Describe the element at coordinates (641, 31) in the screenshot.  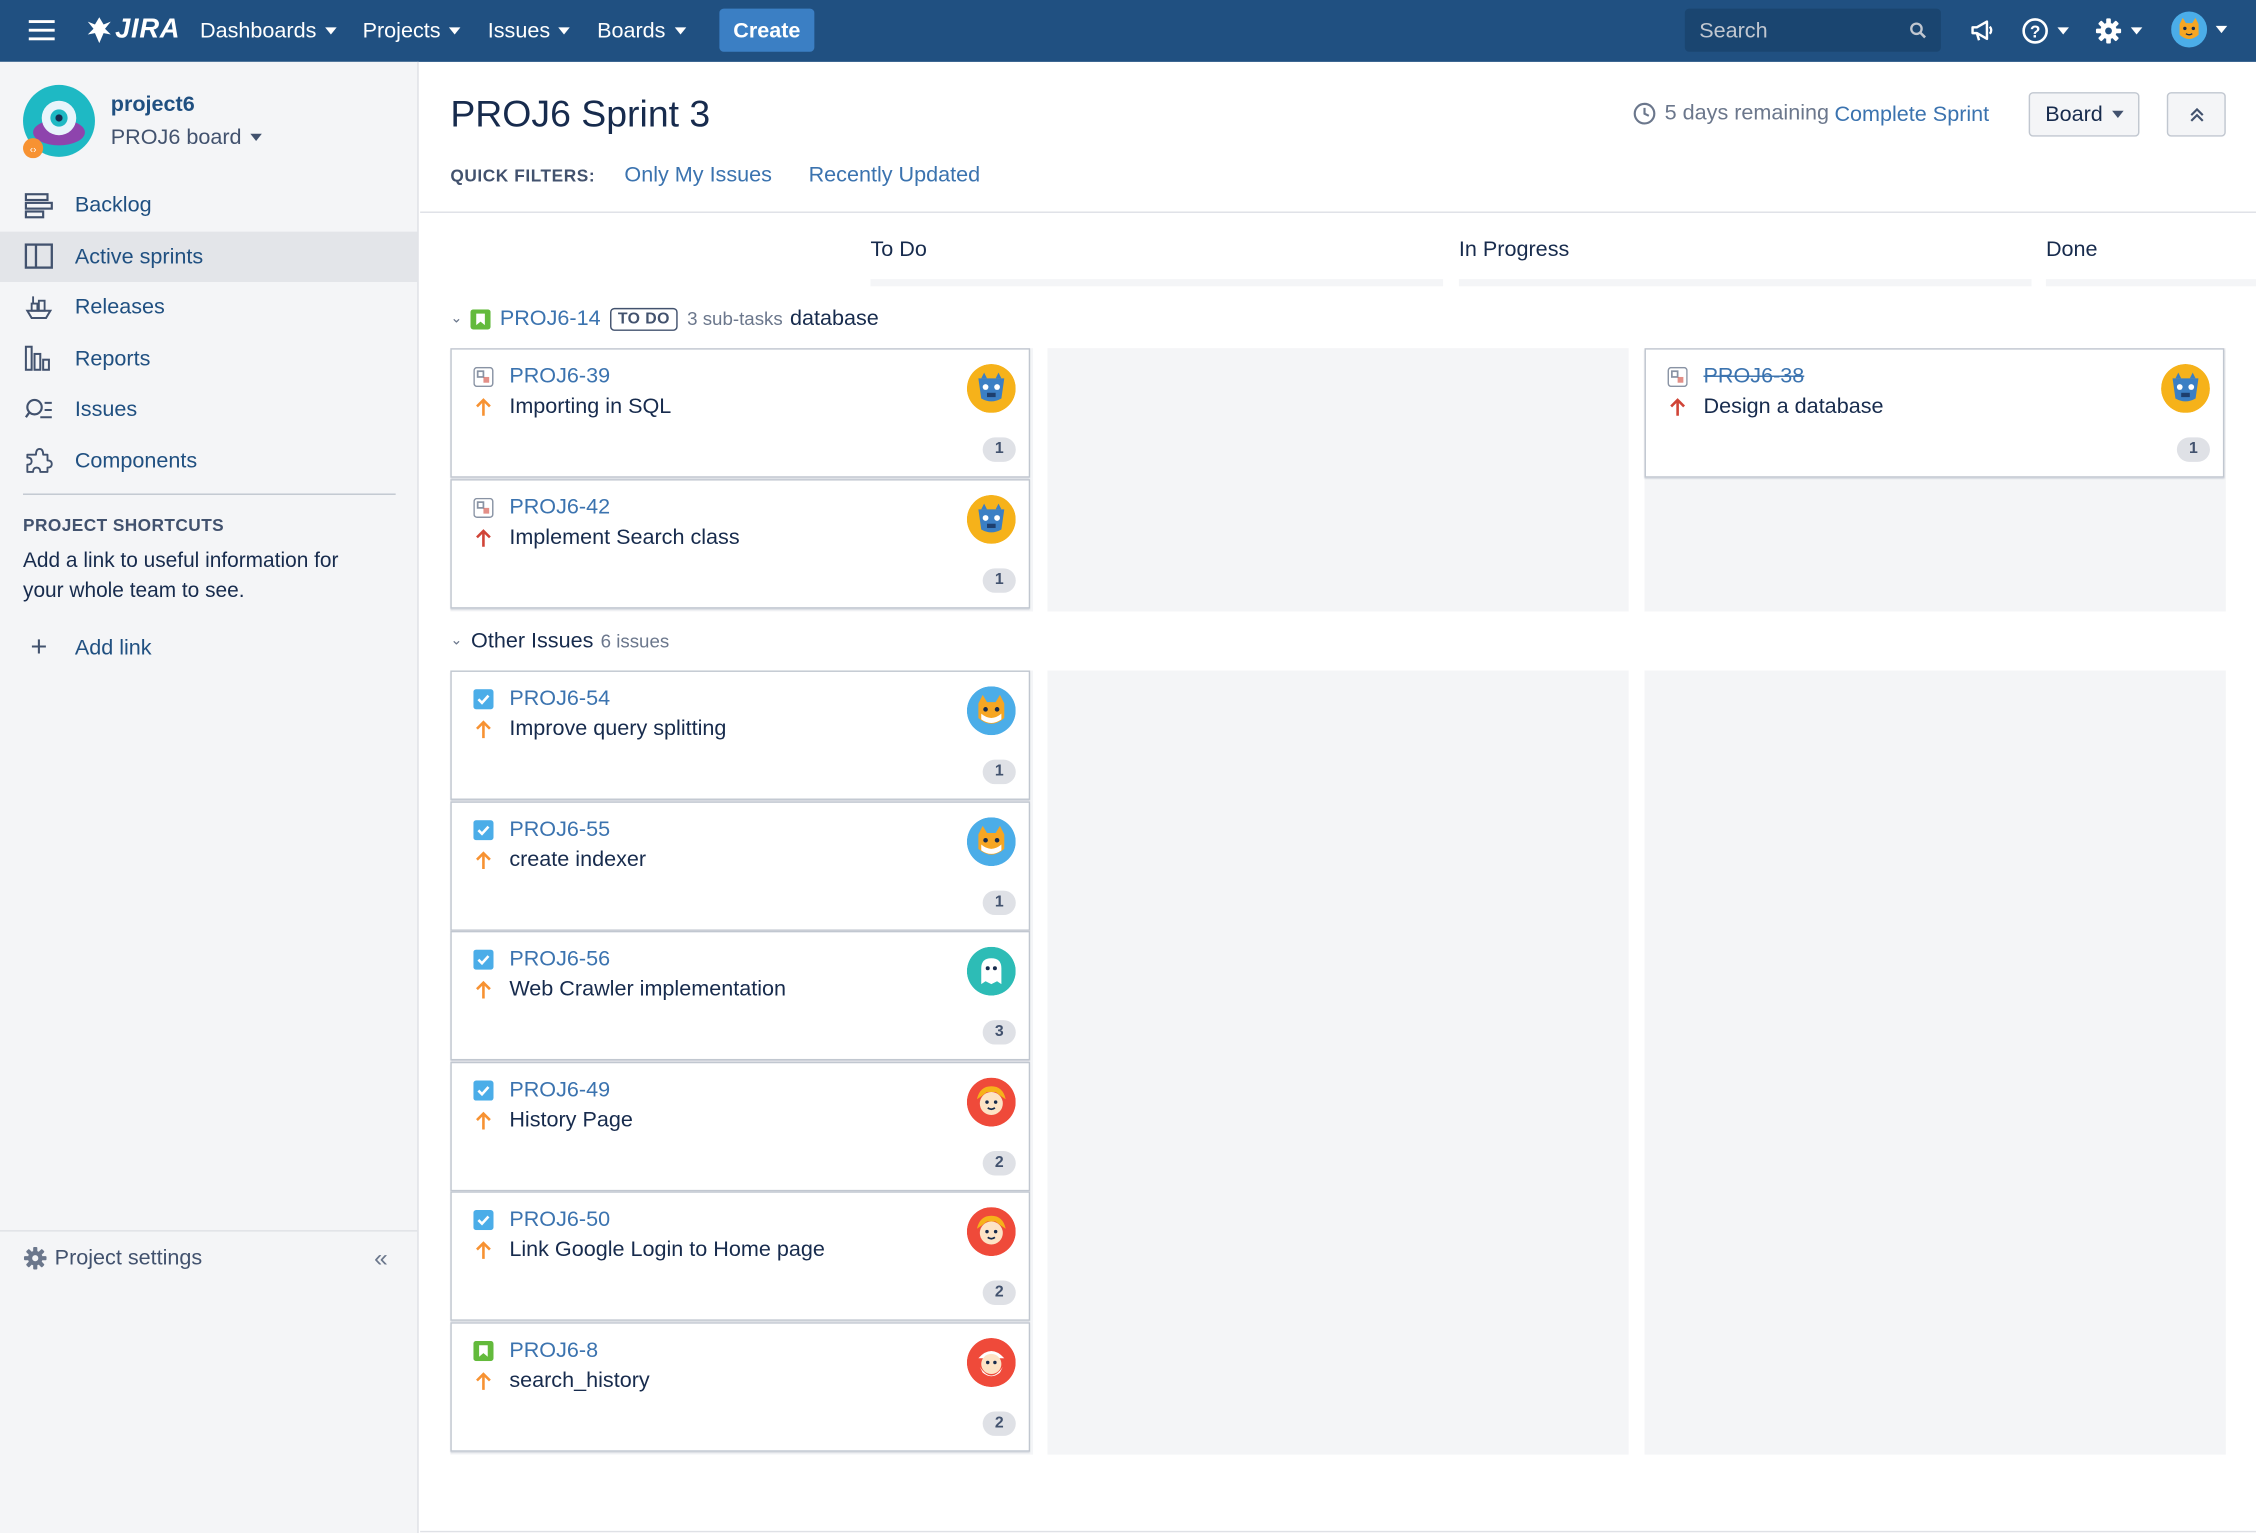
I see `nav-boards: Boards` at that location.